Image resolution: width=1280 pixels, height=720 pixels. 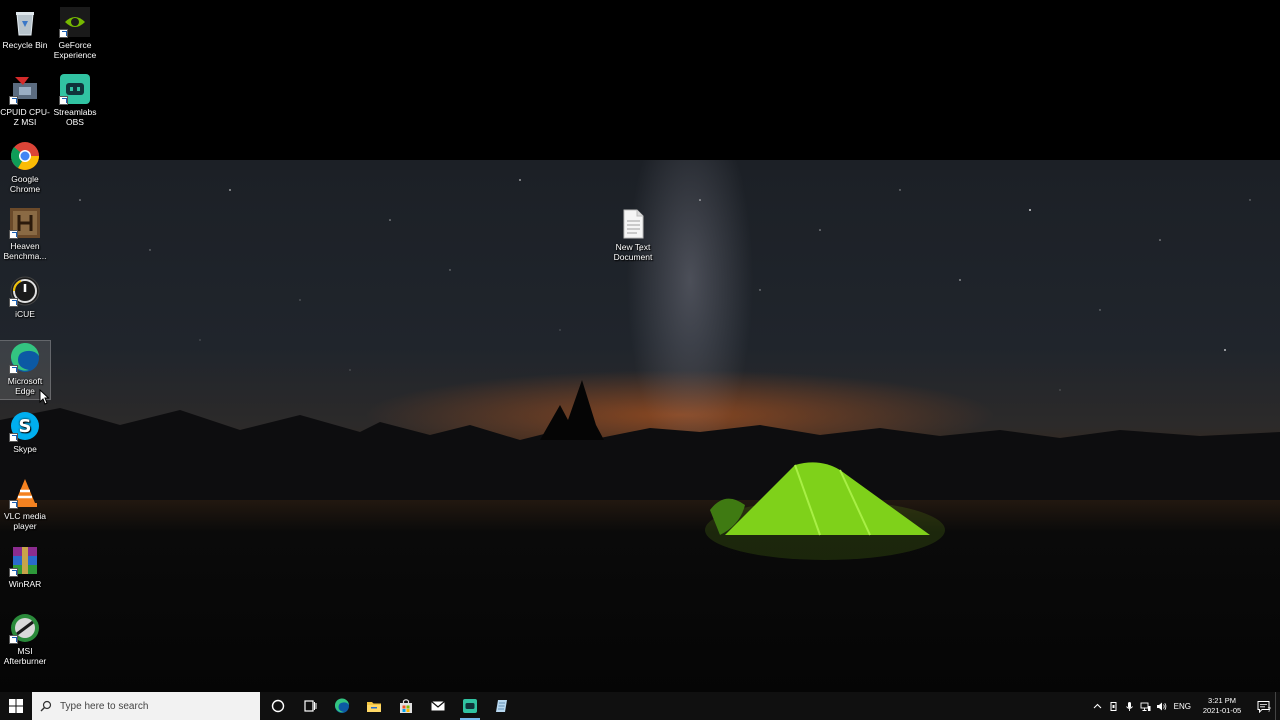 I want to click on cortana-button, so click(x=278, y=706).